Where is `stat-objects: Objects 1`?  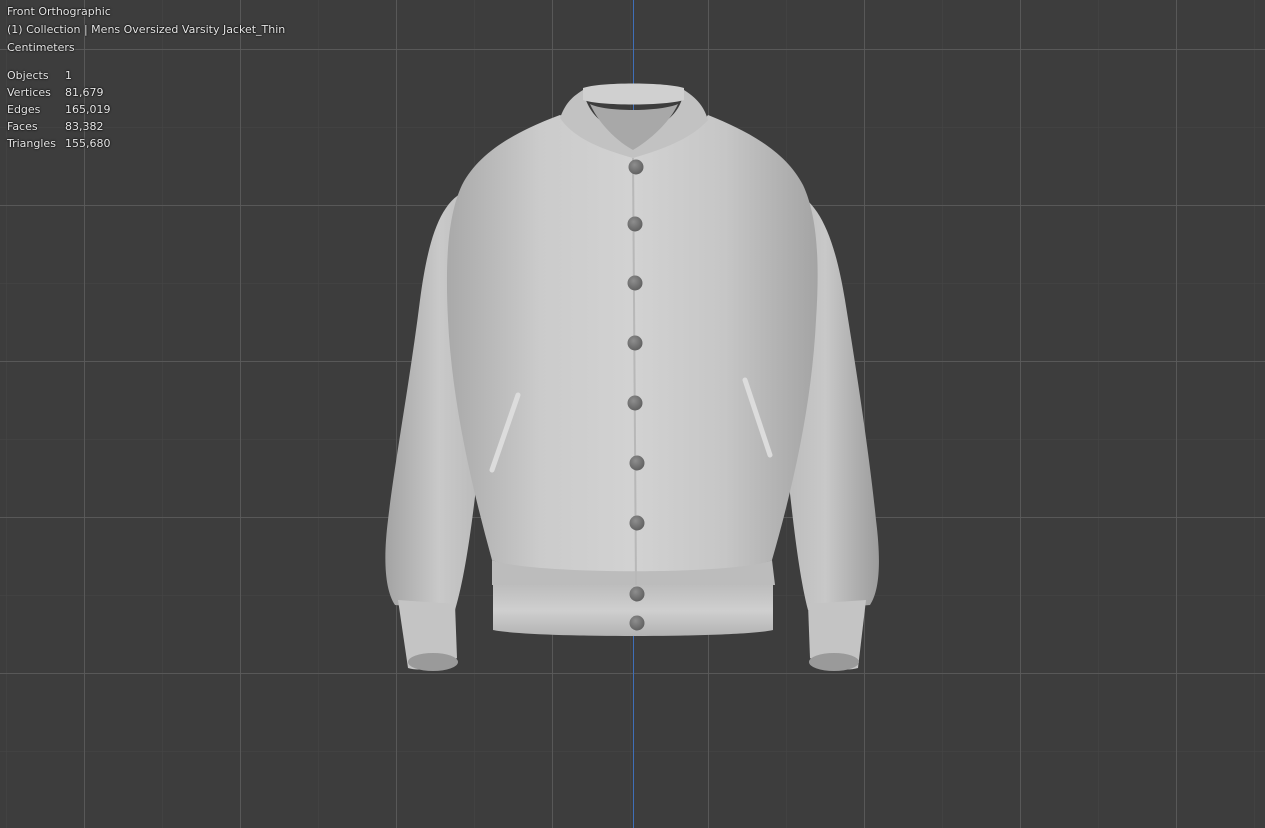
stat-objects: Objects 1 is located at coordinates (146, 75).